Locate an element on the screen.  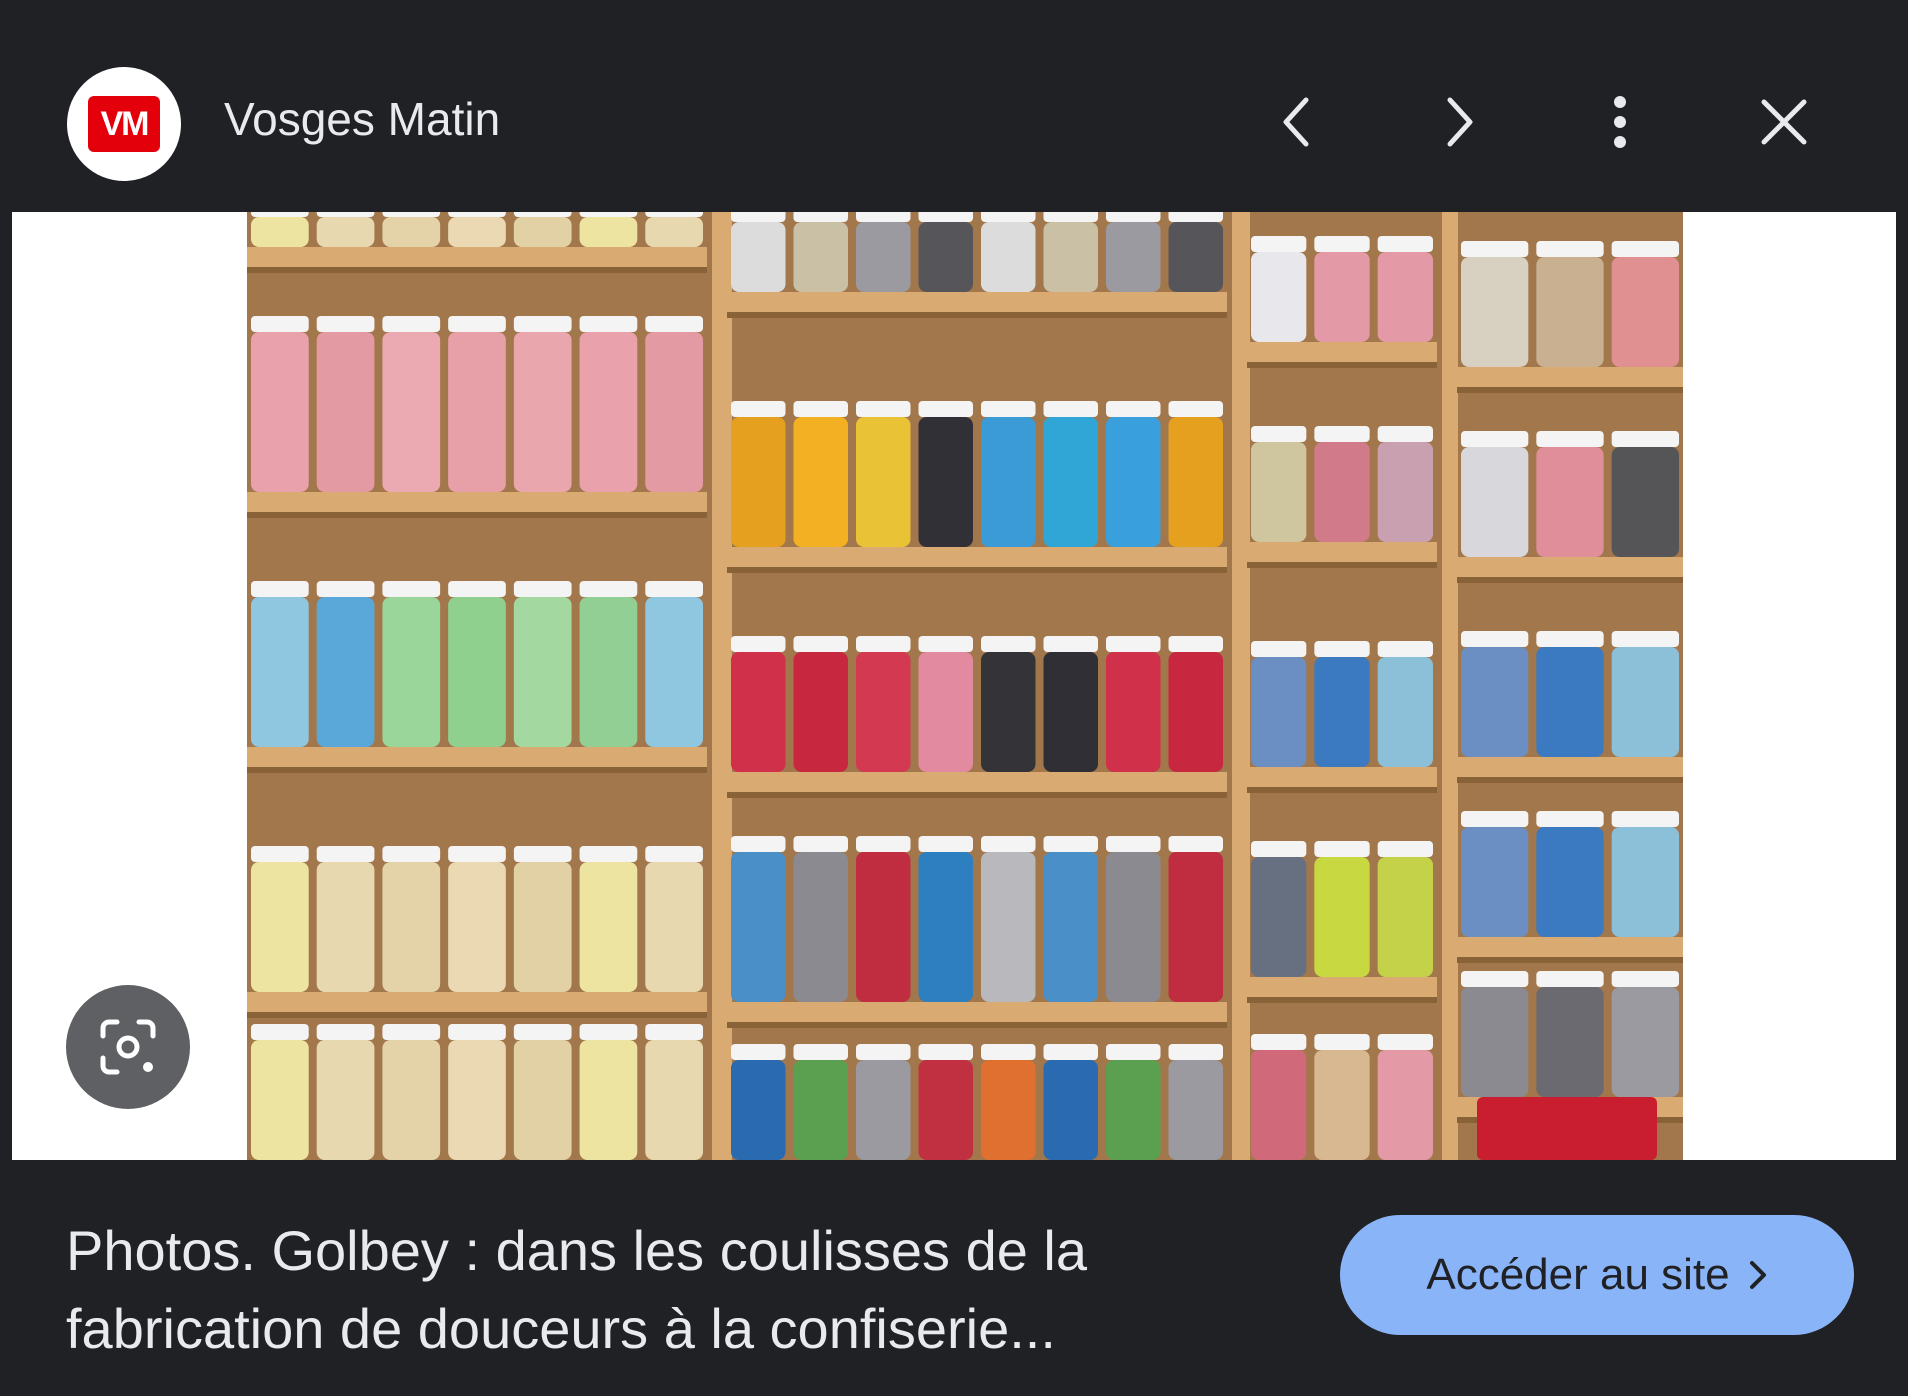
site-name: Vosges Matin is located at coordinates (362, 119).